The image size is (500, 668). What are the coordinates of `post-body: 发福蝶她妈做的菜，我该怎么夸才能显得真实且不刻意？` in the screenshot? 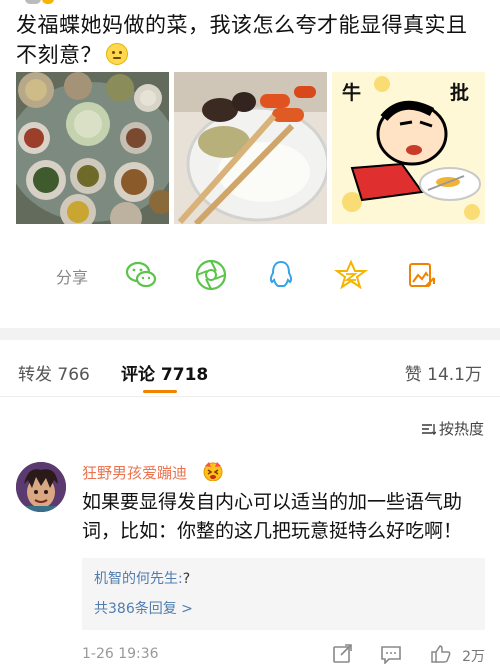 It's located at (242, 40).